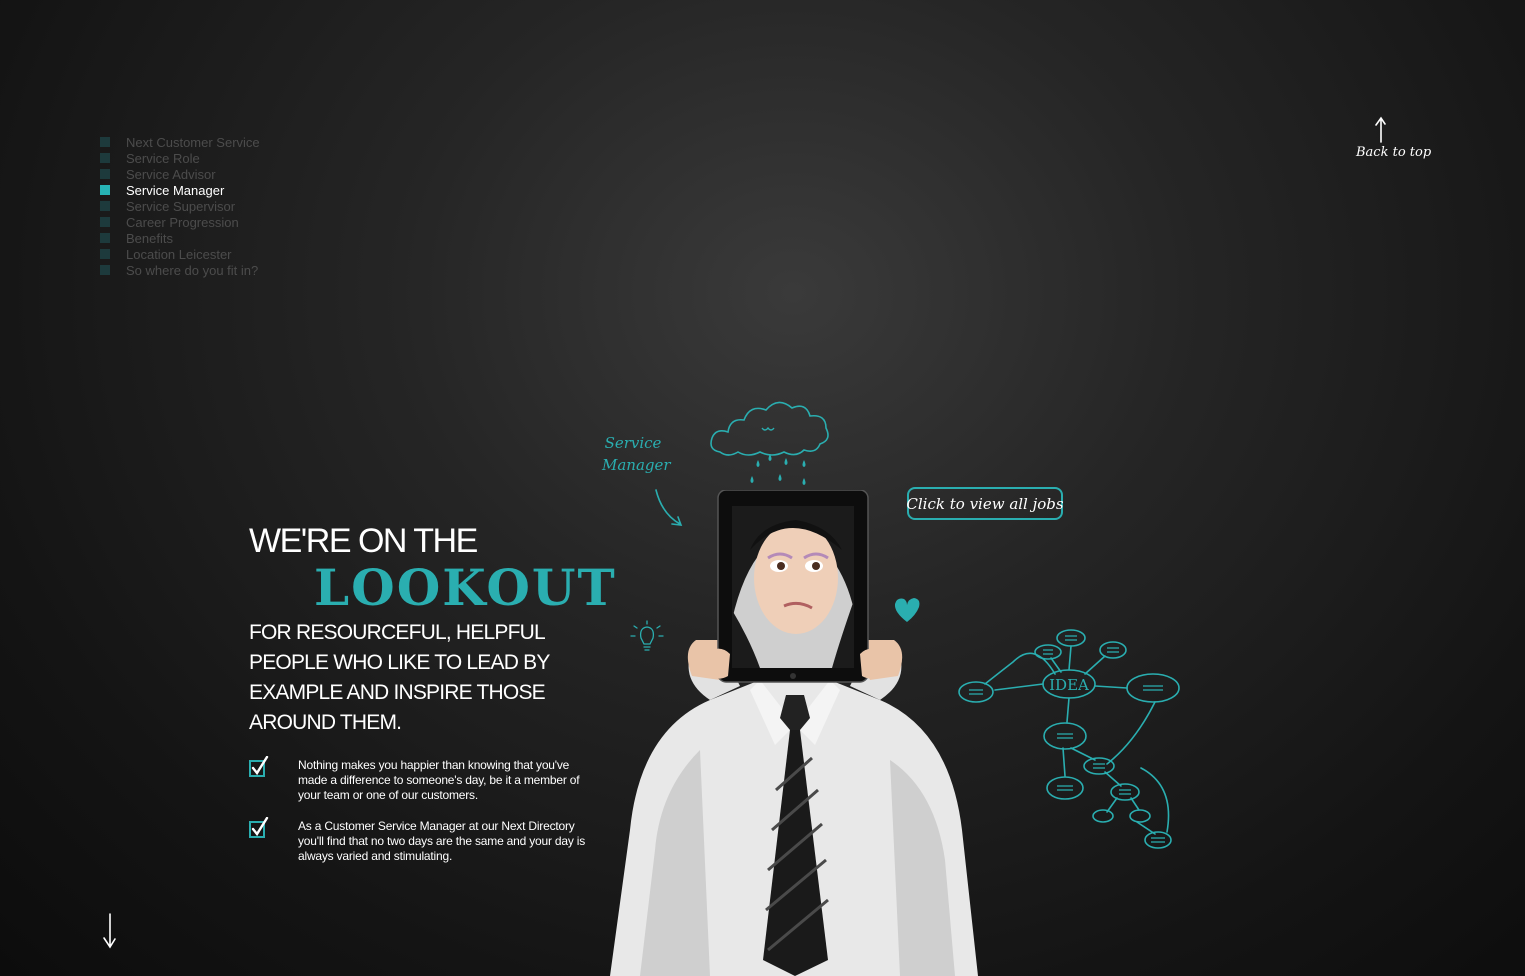 Image resolution: width=1525 pixels, height=976 pixels. What do you see at coordinates (1069, 685) in the screenshot?
I see `idea-label: IDEA` at bounding box center [1069, 685].